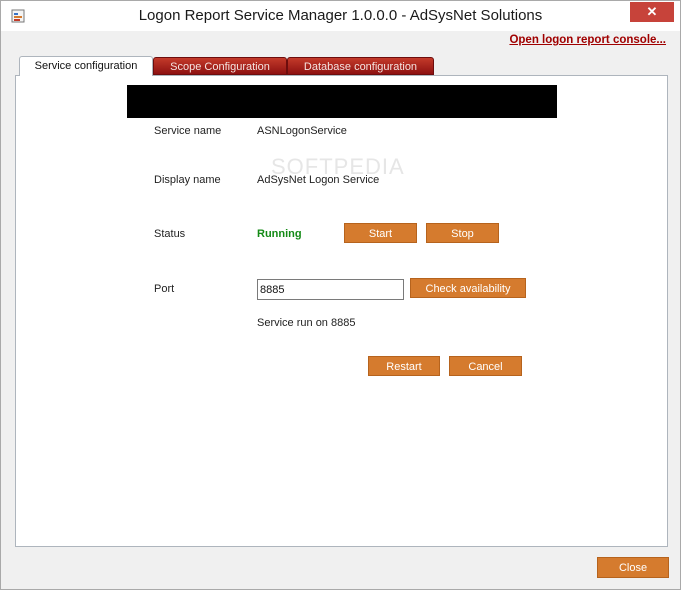 The image size is (681, 590). I want to click on tab-scope-configuration: Scope Configuration, so click(220, 66).